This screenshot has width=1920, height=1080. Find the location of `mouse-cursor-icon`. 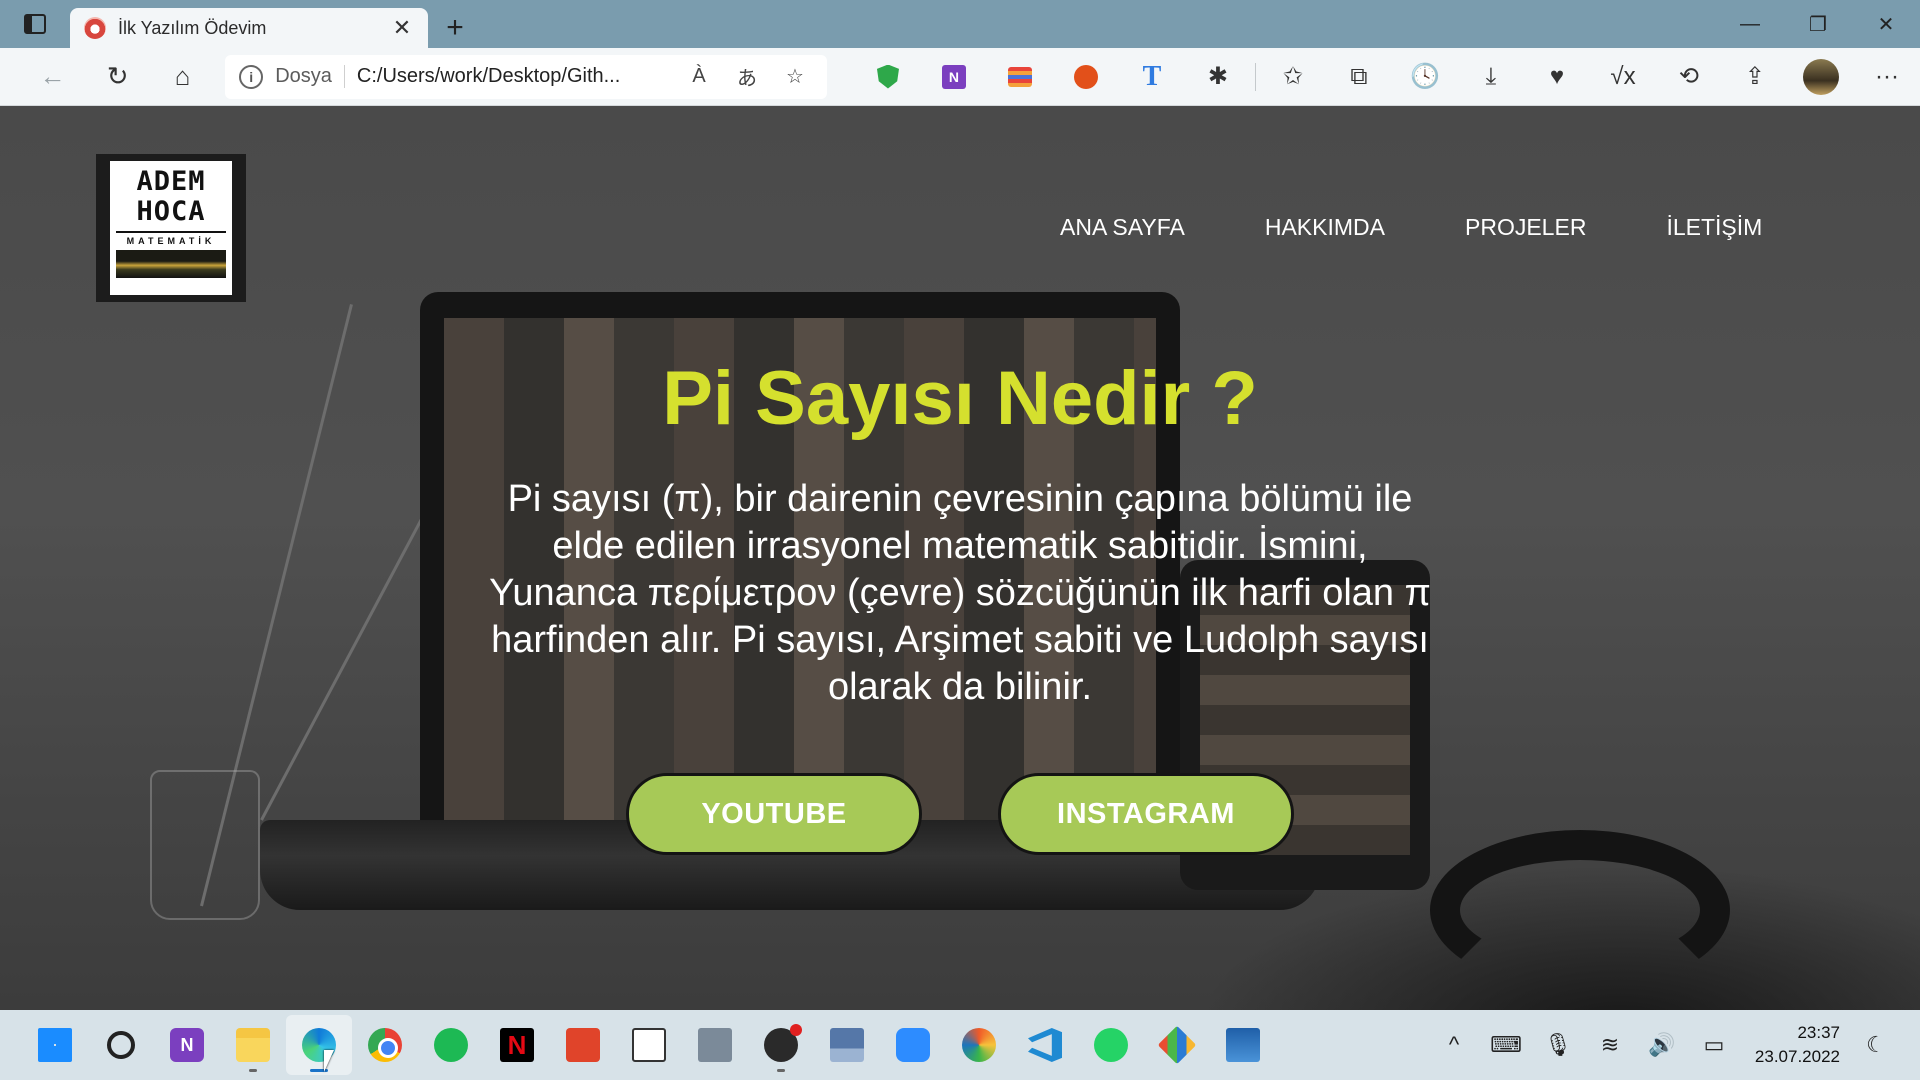

mouse-cursor-icon is located at coordinates (333, 1061).